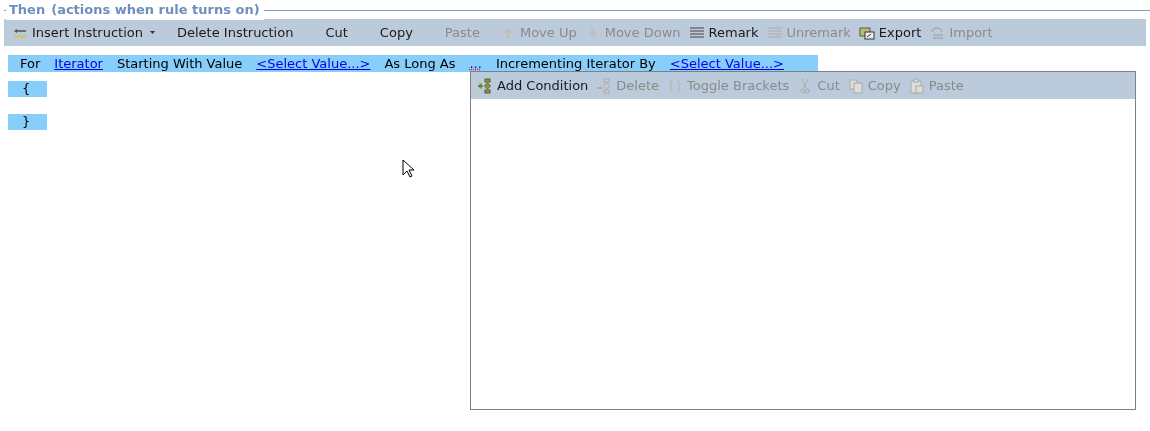 The height and width of the screenshot is (431, 1150). Describe the element at coordinates (420, 63) in the screenshot. I see `statement-text: As Long As` at that location.